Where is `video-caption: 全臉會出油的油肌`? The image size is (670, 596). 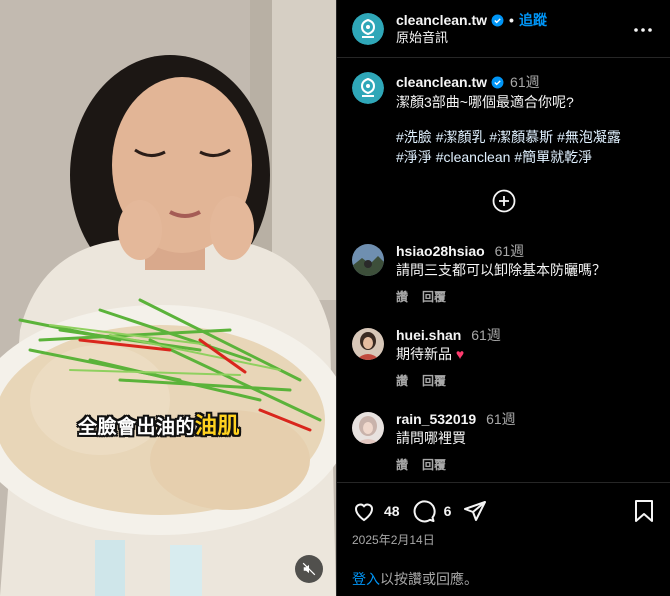
video-caption: 全臉會出油的油肌 is located at coordinates (159, 425).